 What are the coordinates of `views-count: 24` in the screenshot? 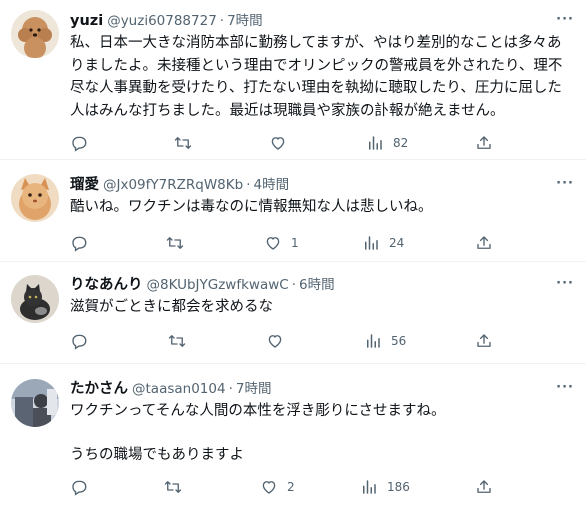 It's located at (397, 243).